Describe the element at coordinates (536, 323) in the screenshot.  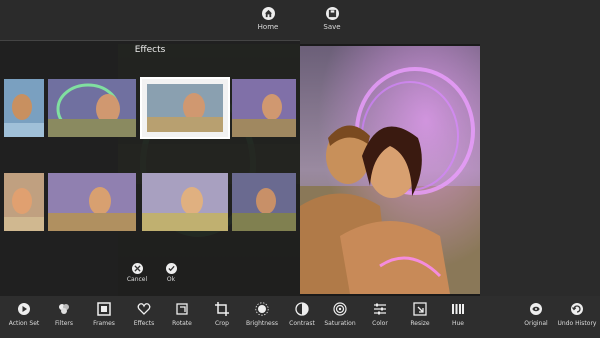
I see `original-label: Original` at that location.